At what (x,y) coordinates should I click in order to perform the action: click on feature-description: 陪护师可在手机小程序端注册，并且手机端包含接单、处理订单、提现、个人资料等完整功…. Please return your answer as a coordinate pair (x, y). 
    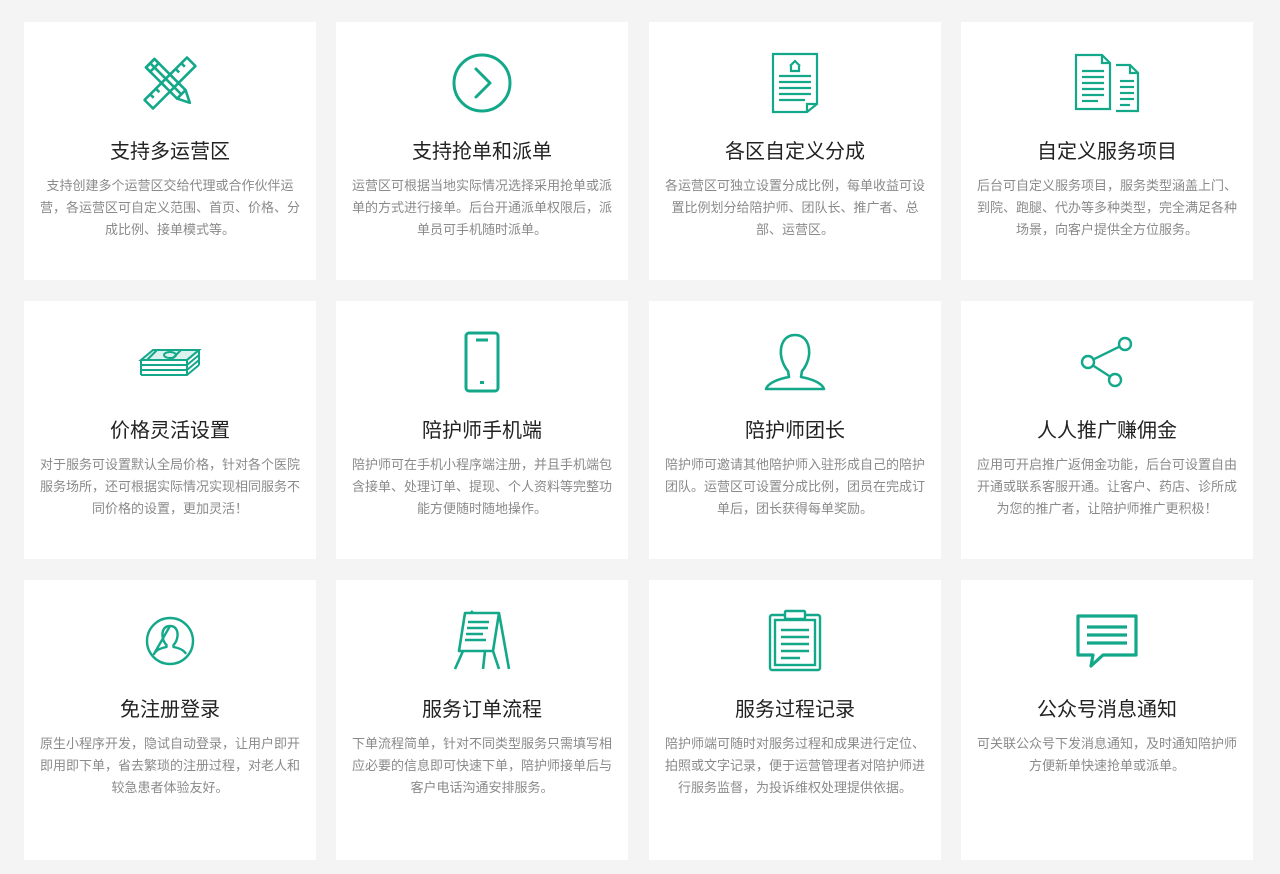
    Looking at the image, I should click on (481, 487).